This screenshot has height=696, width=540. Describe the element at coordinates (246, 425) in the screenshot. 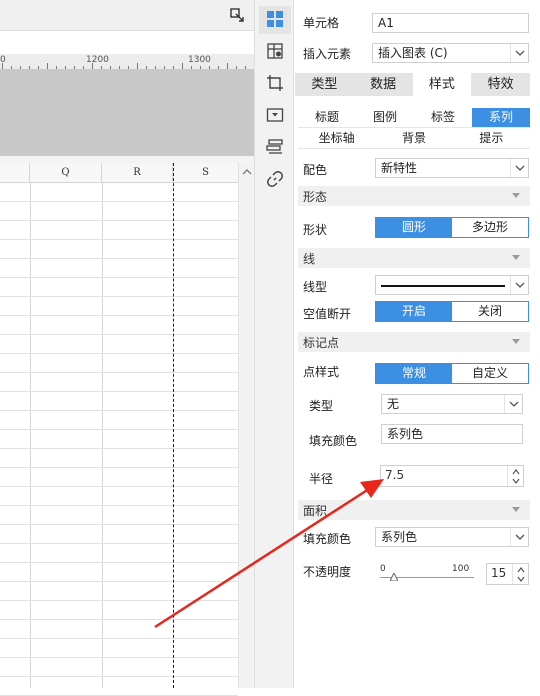

I see `vertical-scrollbar` at that location.